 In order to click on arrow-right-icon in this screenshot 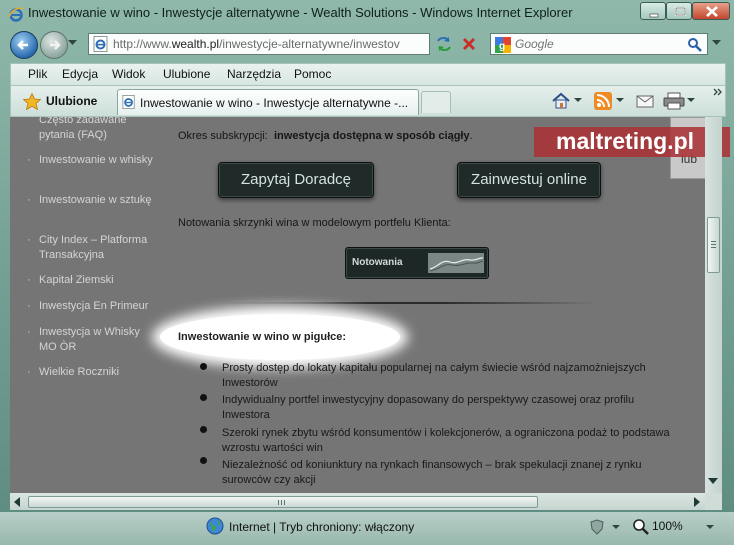, I will do `click(55, 45)`.